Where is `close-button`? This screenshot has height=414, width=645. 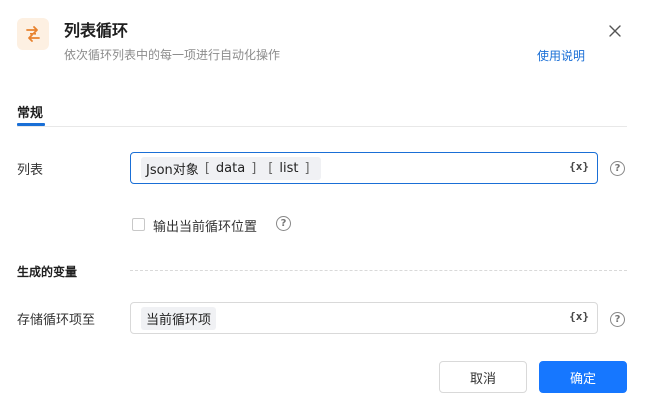 close-button is located at coordinates (615, 31).